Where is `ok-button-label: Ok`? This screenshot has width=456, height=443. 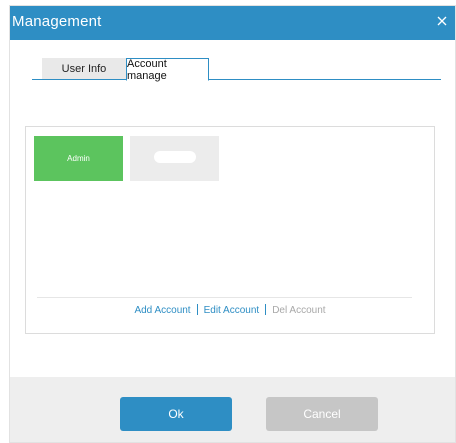
ok-button-label: Ok is located at coordinates (176, 414).